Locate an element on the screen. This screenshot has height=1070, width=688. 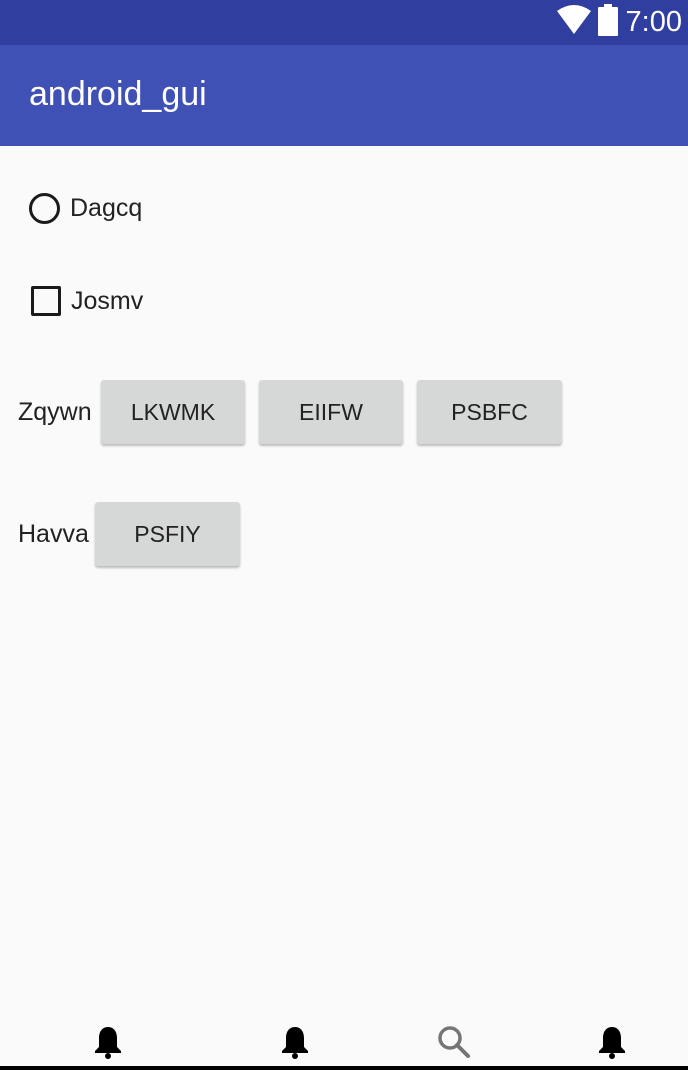
radio-label: Dagcq is located at coordinates (106, 208).